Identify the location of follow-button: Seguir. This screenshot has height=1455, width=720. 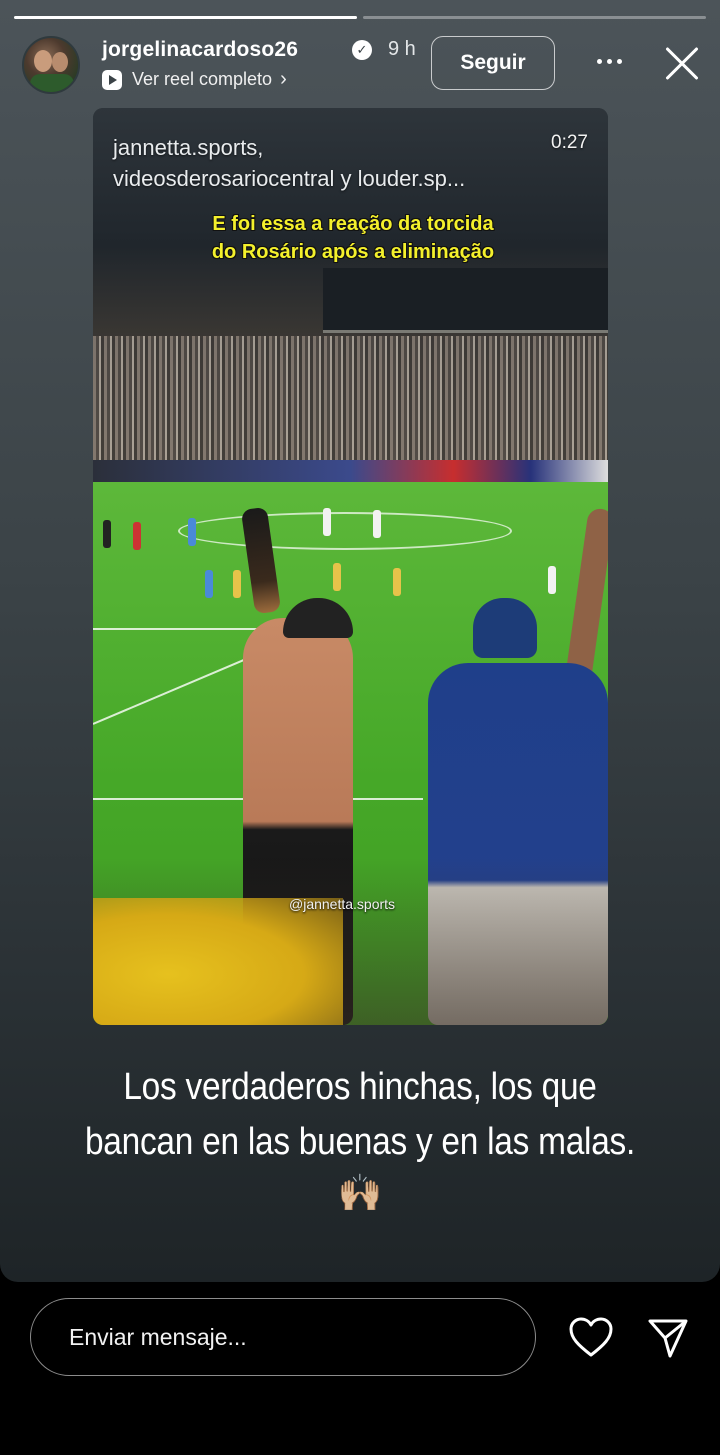
(493, 63).